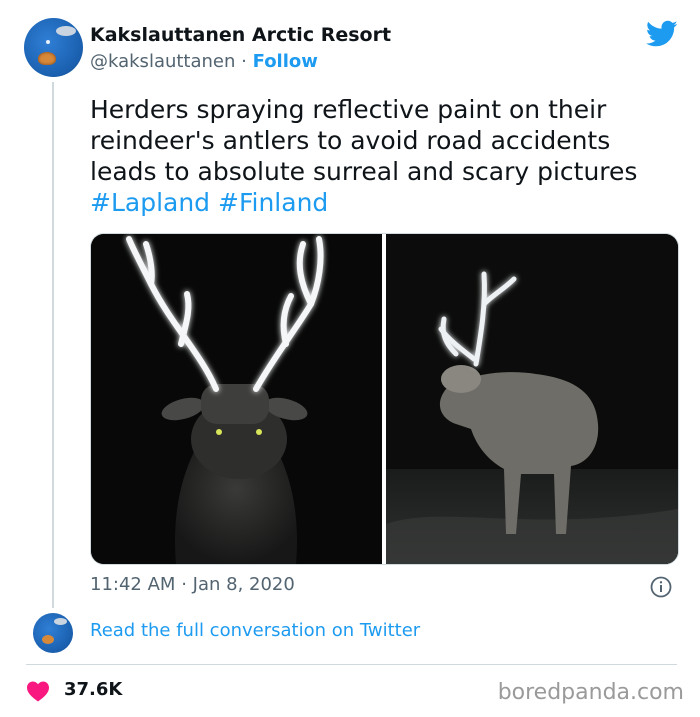 Image resolution: width=700 pixels, height=717 pixels. Describe the element at coordinates (243, 584) in the screenshot. I see `tweet-date: Jan 8, 2020` at that location.